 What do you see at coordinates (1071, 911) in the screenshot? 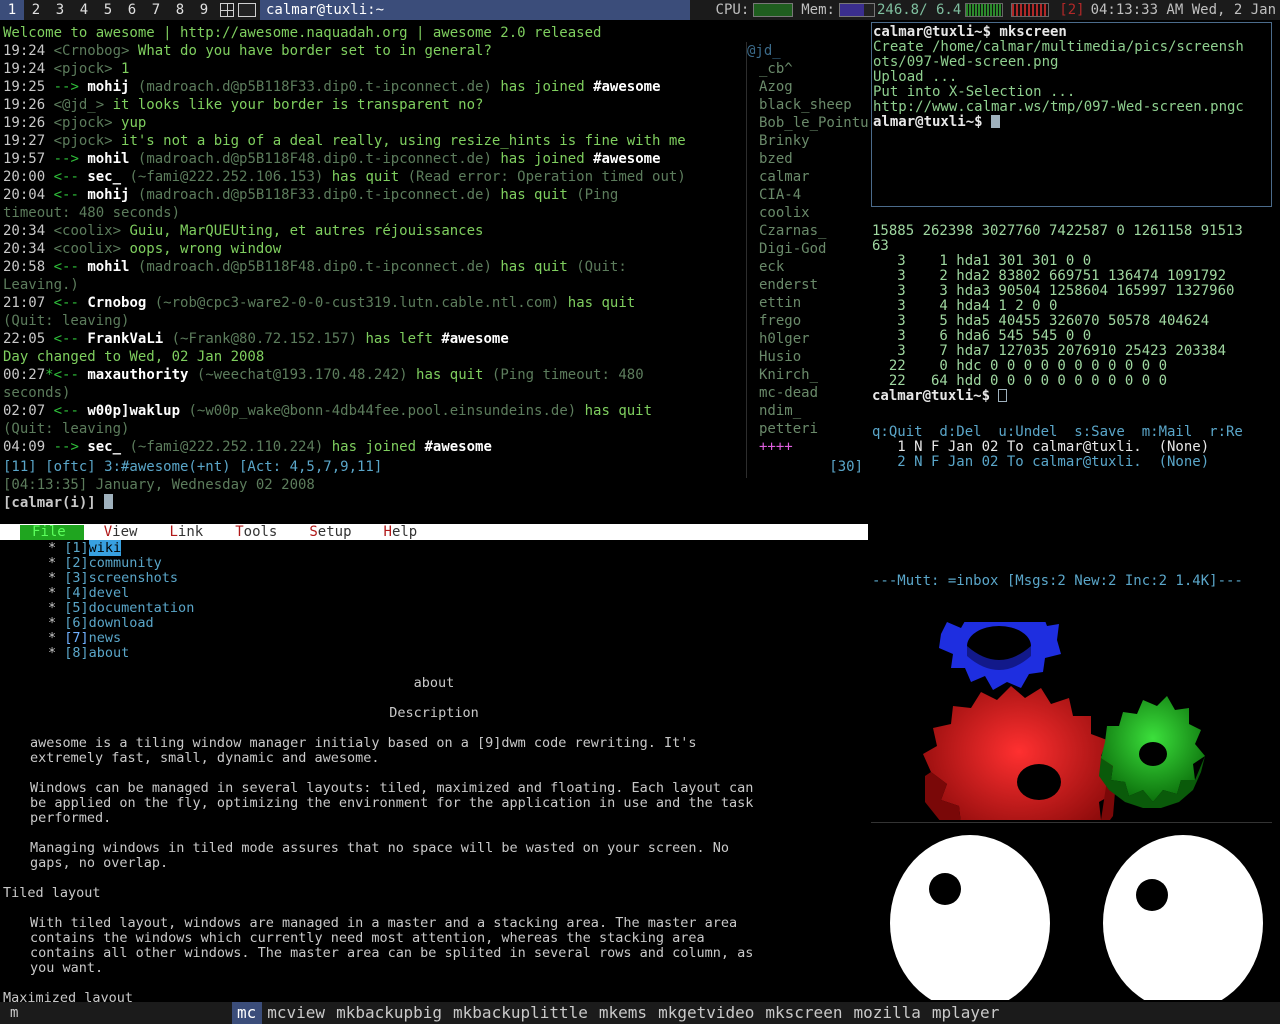
I see `xeyes-window` at bounding box center [1071, 911].